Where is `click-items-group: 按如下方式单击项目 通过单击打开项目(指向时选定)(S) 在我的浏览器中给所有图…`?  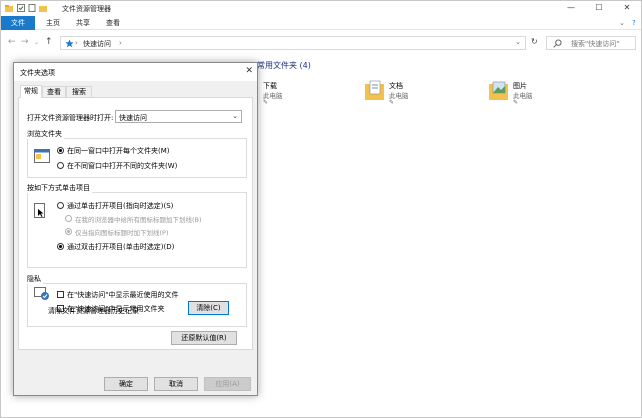
click-items-group: 按如下方式单击项目 通过单击打开项目(指向时选定)(S) 在我的浏览器中给所有图… is located at coordinates (137, 225).